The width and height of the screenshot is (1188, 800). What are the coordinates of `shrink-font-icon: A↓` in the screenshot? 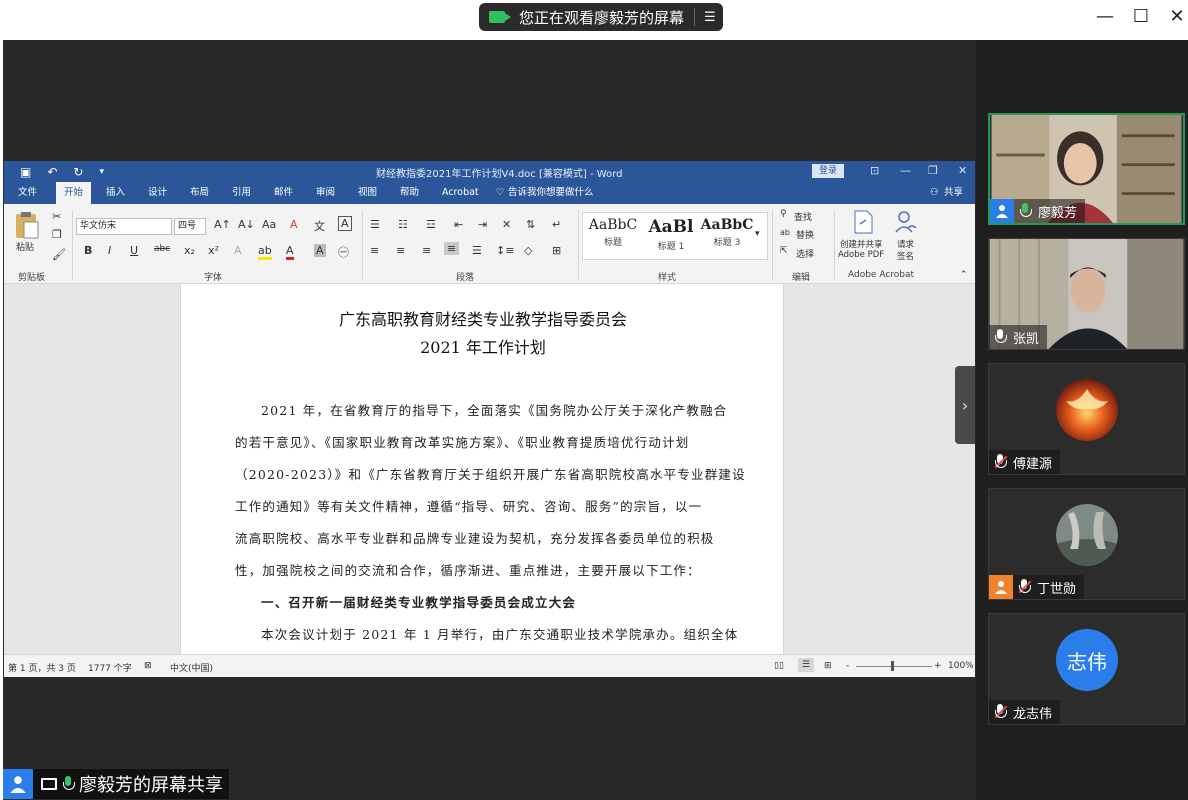 It's located at (246, 224).